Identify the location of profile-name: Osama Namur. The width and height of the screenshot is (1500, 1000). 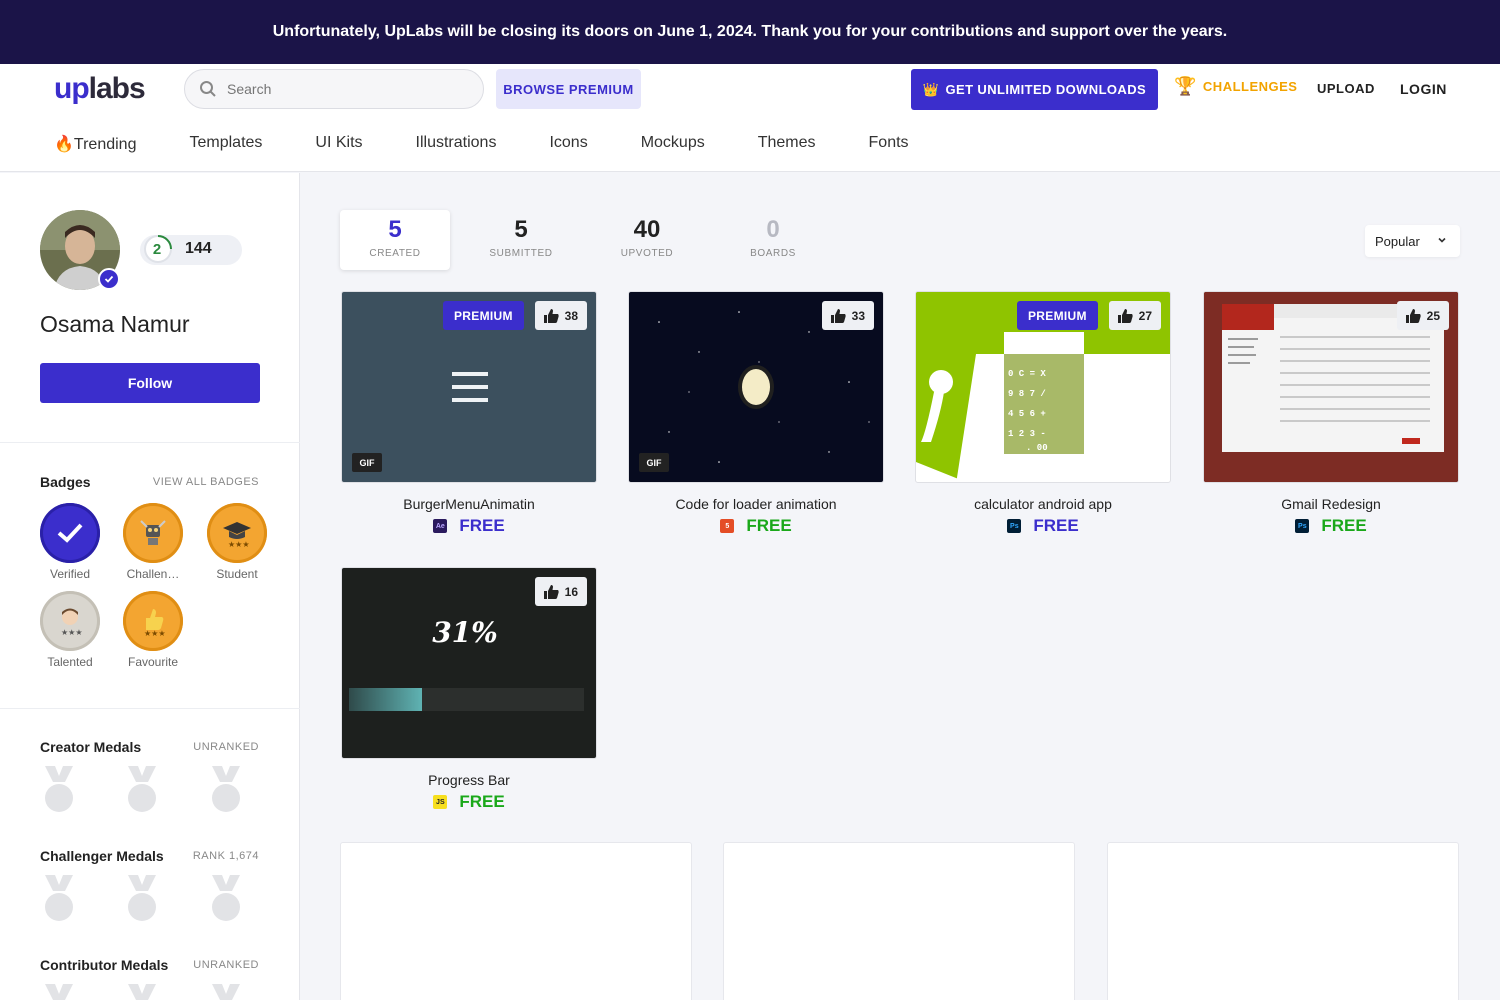
(115, 324).